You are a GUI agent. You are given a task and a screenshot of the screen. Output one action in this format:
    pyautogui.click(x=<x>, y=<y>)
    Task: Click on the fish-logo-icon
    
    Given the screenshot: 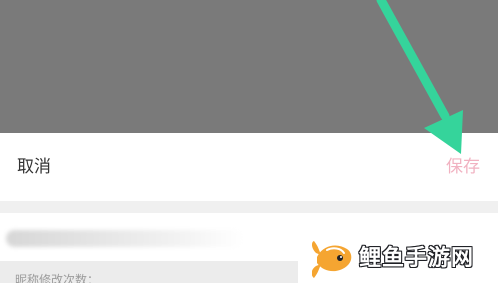 What is the action you would take?
    pyautogui.click(x=332, y=259)
    